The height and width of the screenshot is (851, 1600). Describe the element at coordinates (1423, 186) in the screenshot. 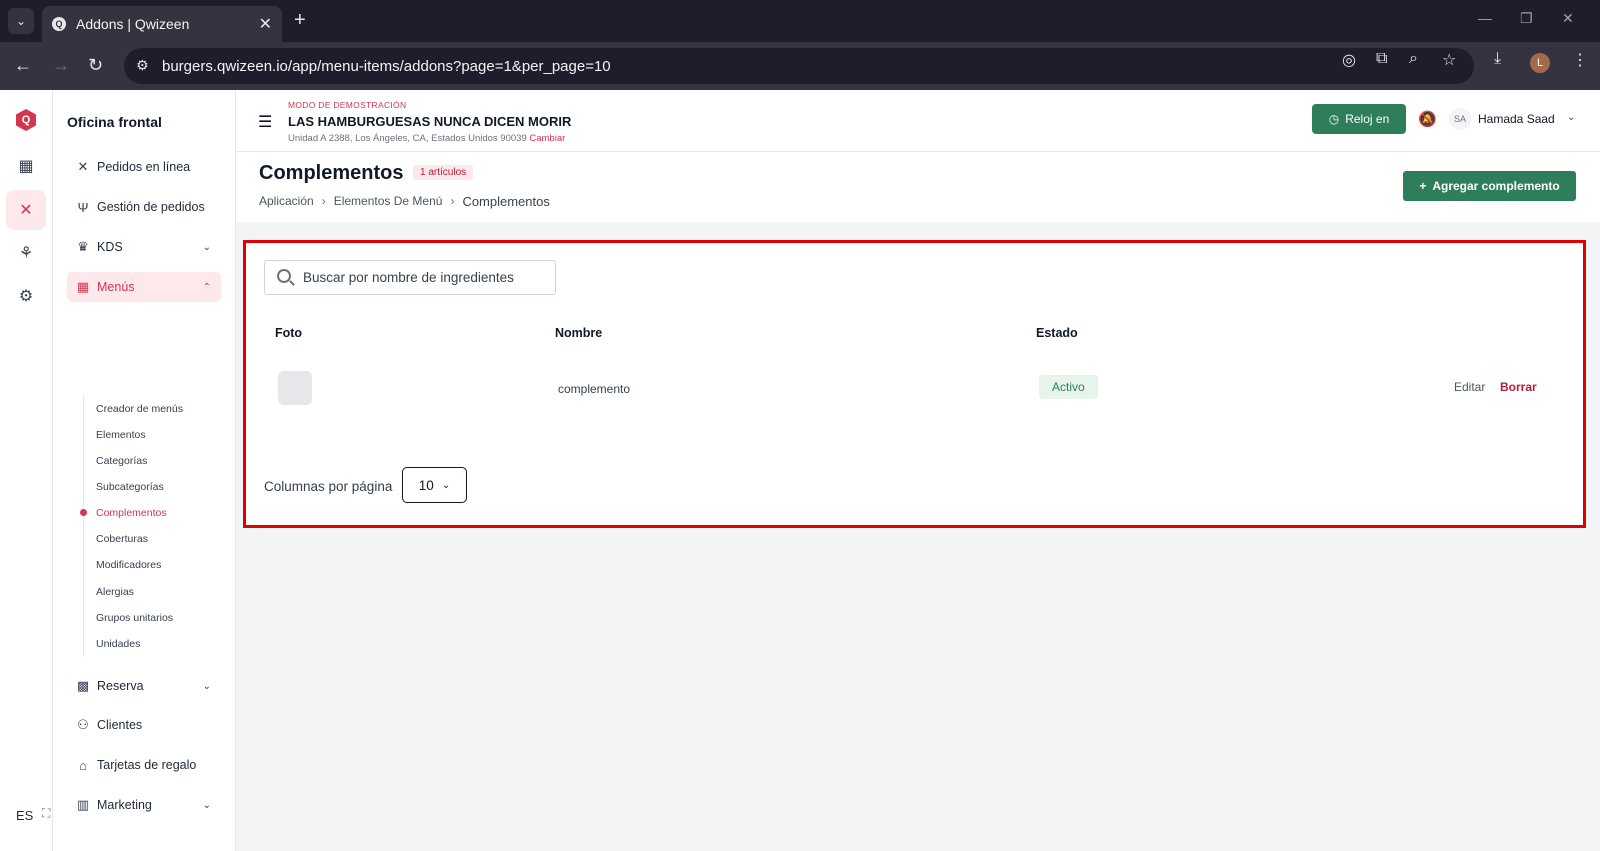

I see `plus-icon: +` at that location.